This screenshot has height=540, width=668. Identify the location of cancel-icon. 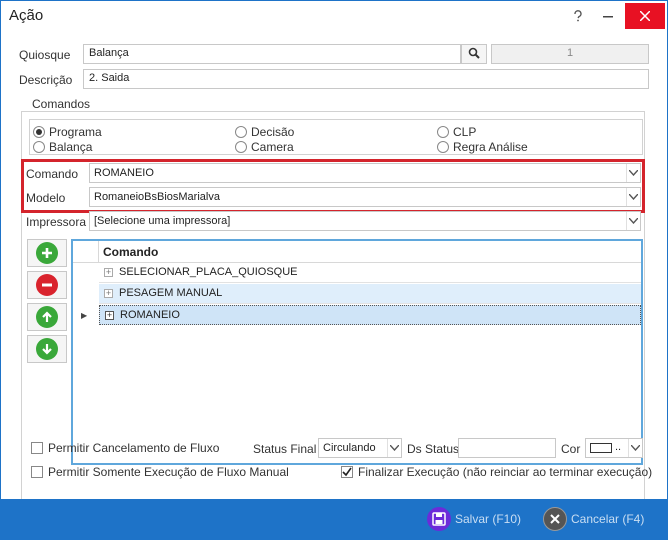
(555, 519).